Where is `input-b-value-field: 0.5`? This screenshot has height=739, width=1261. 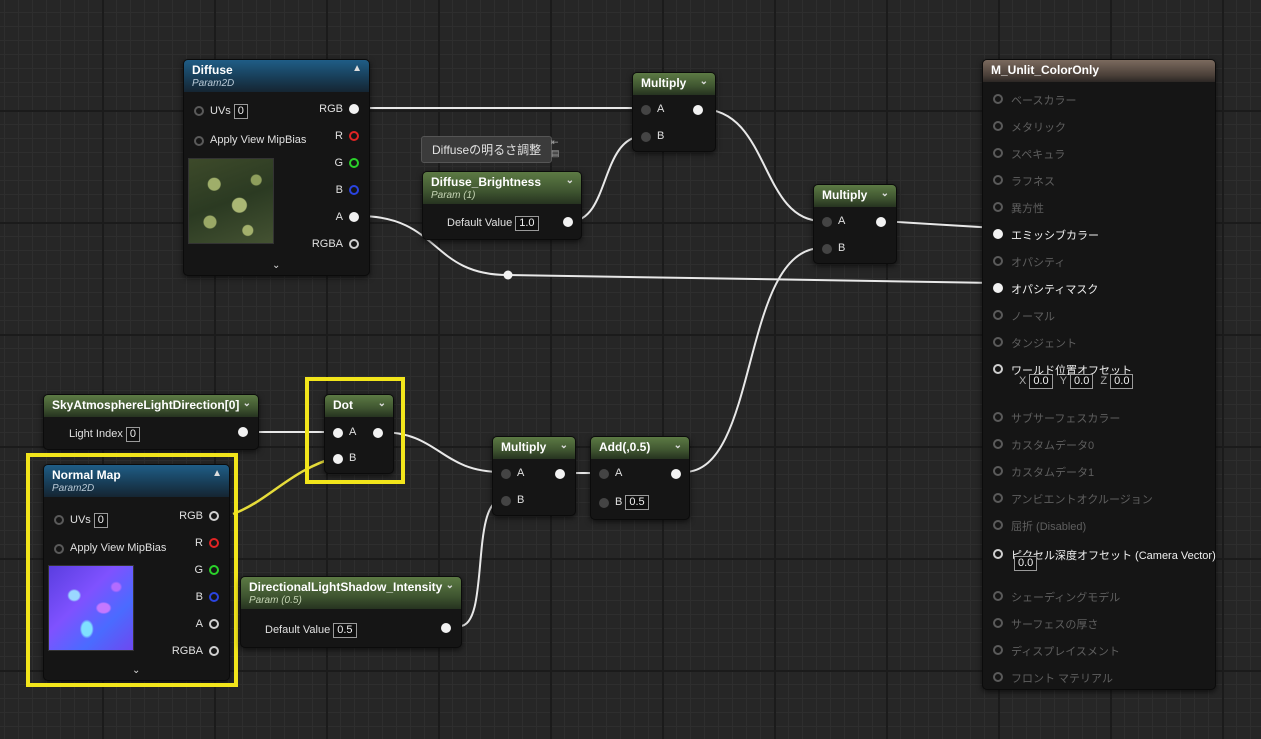 input-b-value-field: 0.5 is located at coordinates (637, 502).